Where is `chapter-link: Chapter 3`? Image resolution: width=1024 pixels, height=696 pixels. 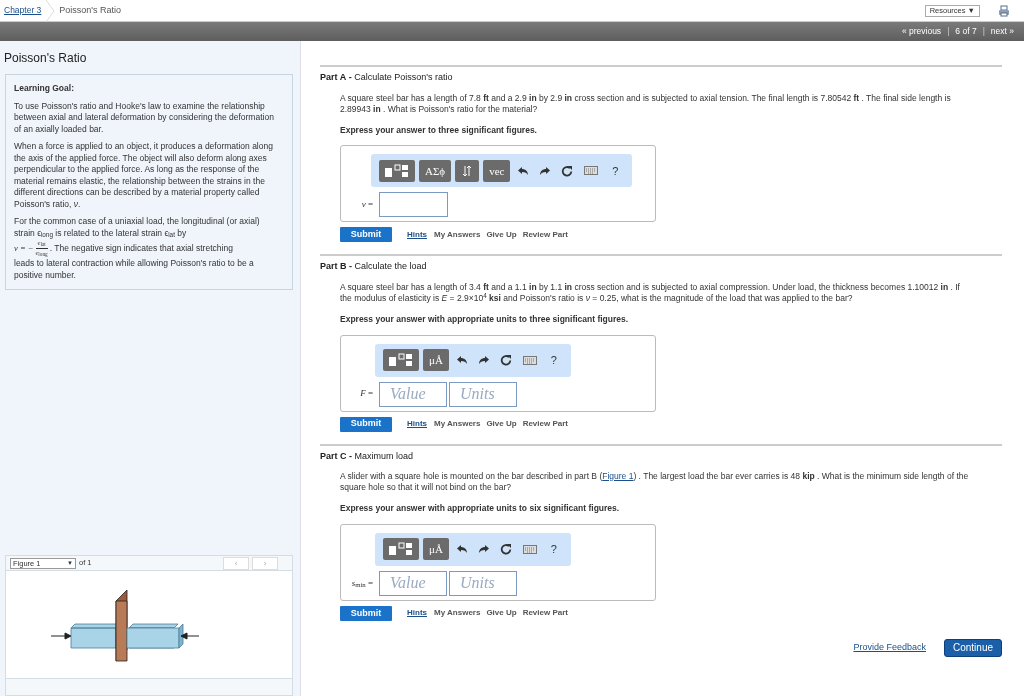
chapter-link: Chapter 3 is located at coordinates (23, 10).